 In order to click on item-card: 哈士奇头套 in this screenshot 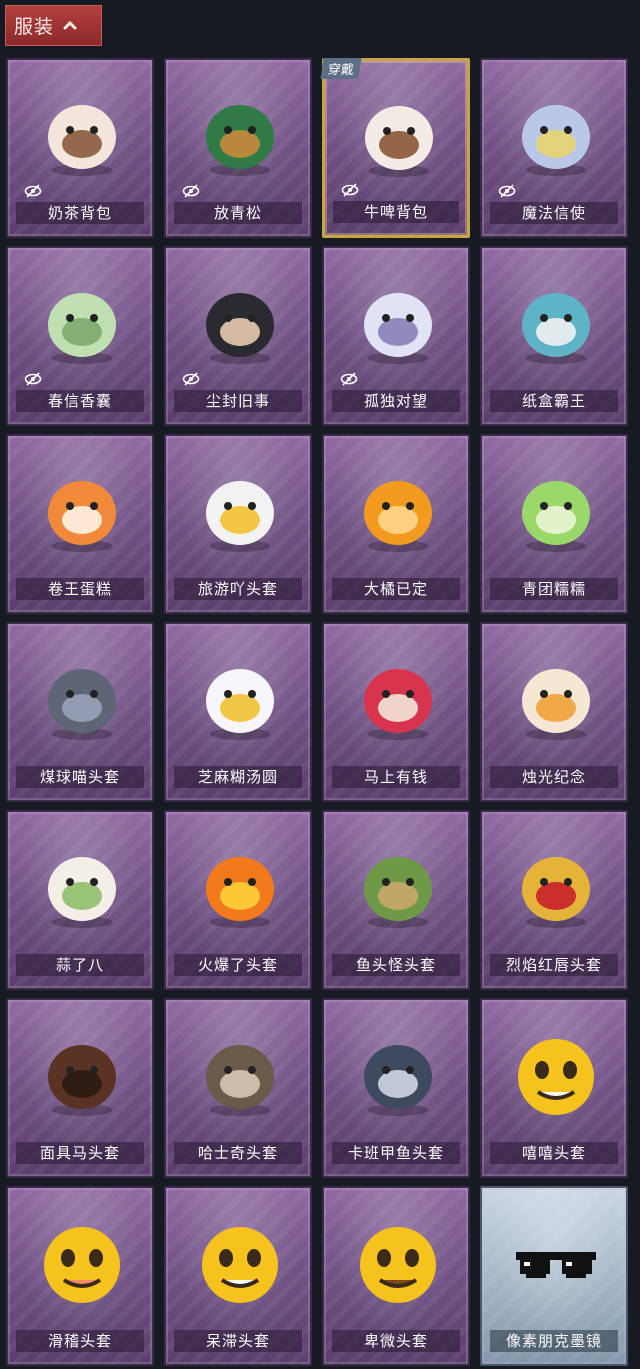, I will do `click(238, 1088)`.